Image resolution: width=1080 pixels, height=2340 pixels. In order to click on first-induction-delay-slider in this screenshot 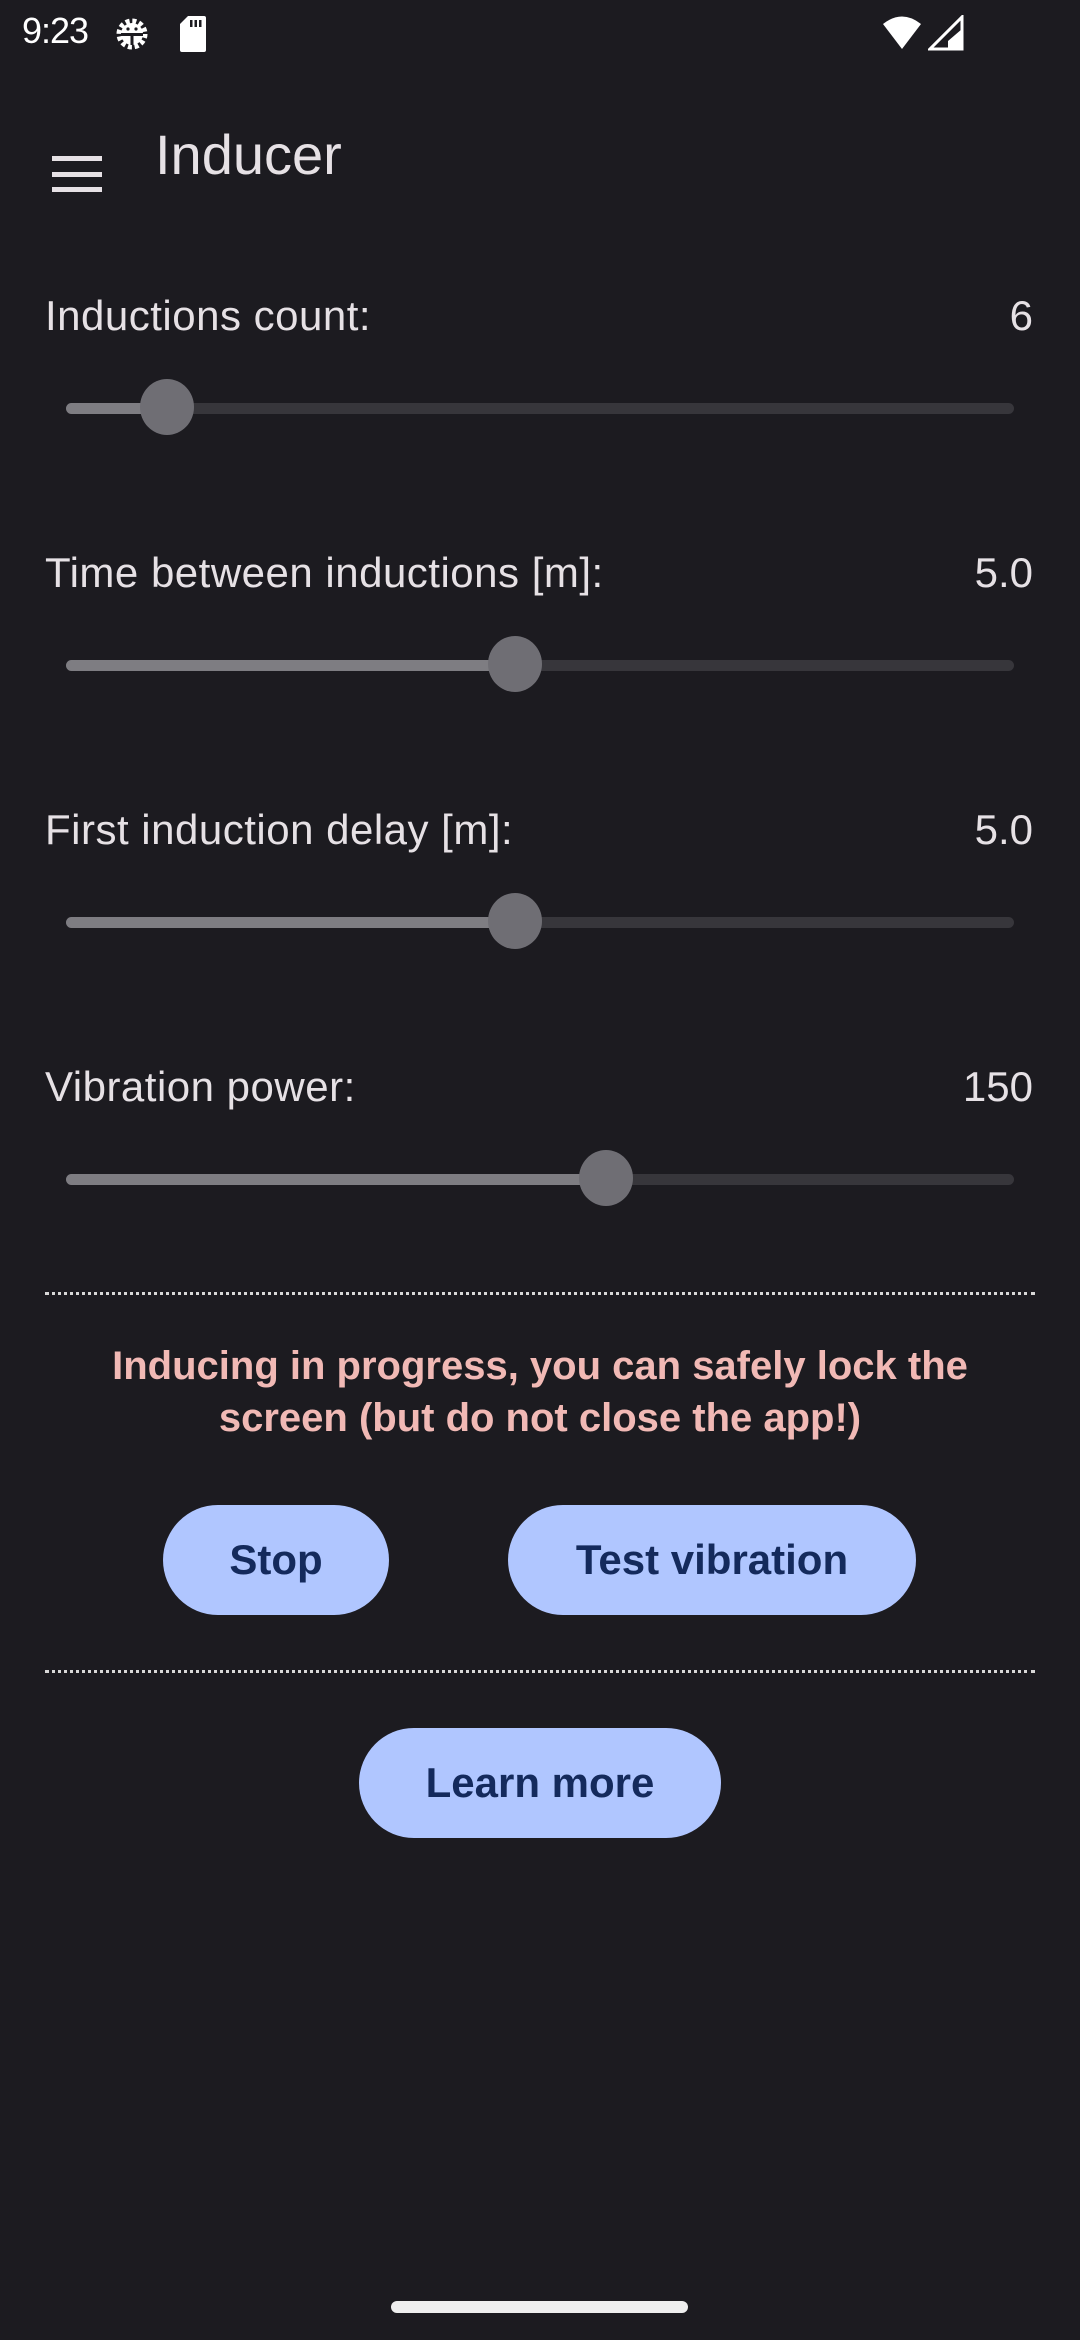, I will do `click(540, 922)`.